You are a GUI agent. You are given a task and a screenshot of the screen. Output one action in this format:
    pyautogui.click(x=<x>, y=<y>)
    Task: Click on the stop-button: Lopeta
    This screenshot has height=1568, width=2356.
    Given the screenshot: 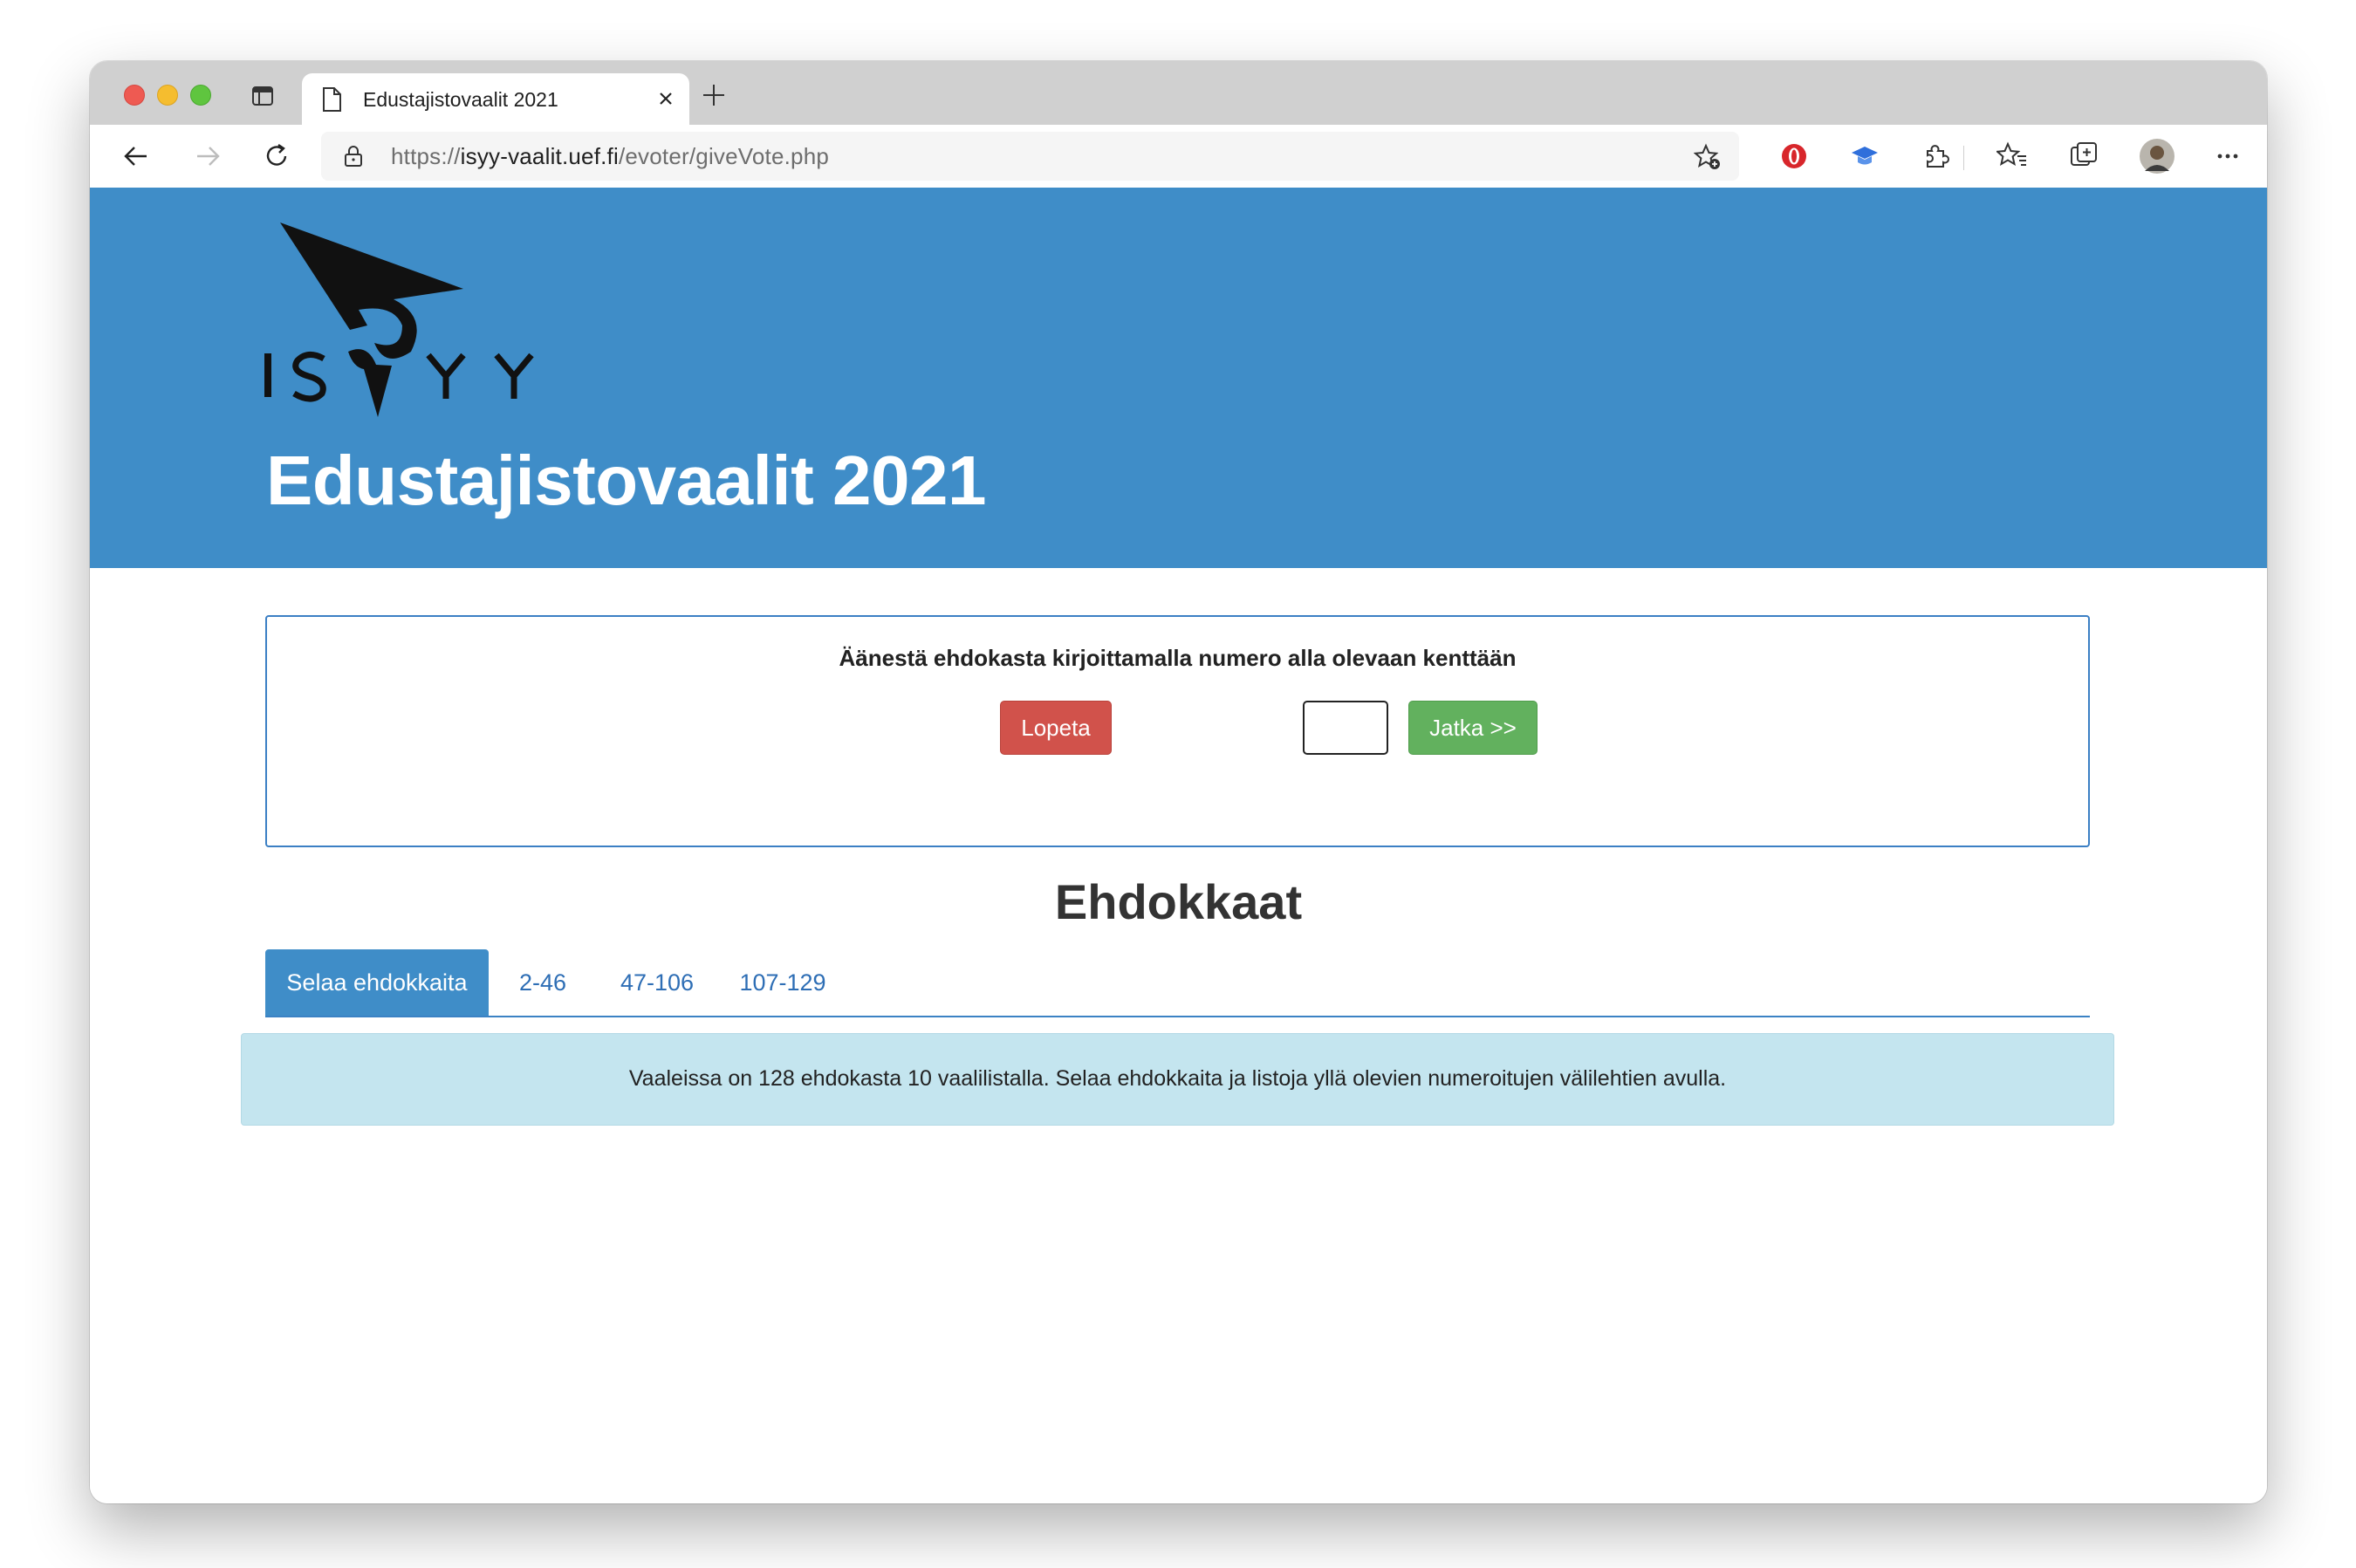 What is the action you would take?
    pyautogui.click(x=1056, y=728)
    